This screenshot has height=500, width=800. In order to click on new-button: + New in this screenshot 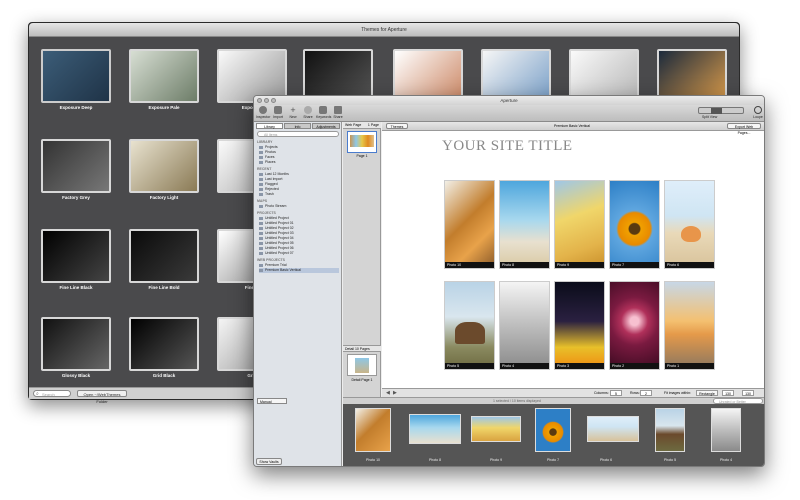, I will do `click(293, 113)`.